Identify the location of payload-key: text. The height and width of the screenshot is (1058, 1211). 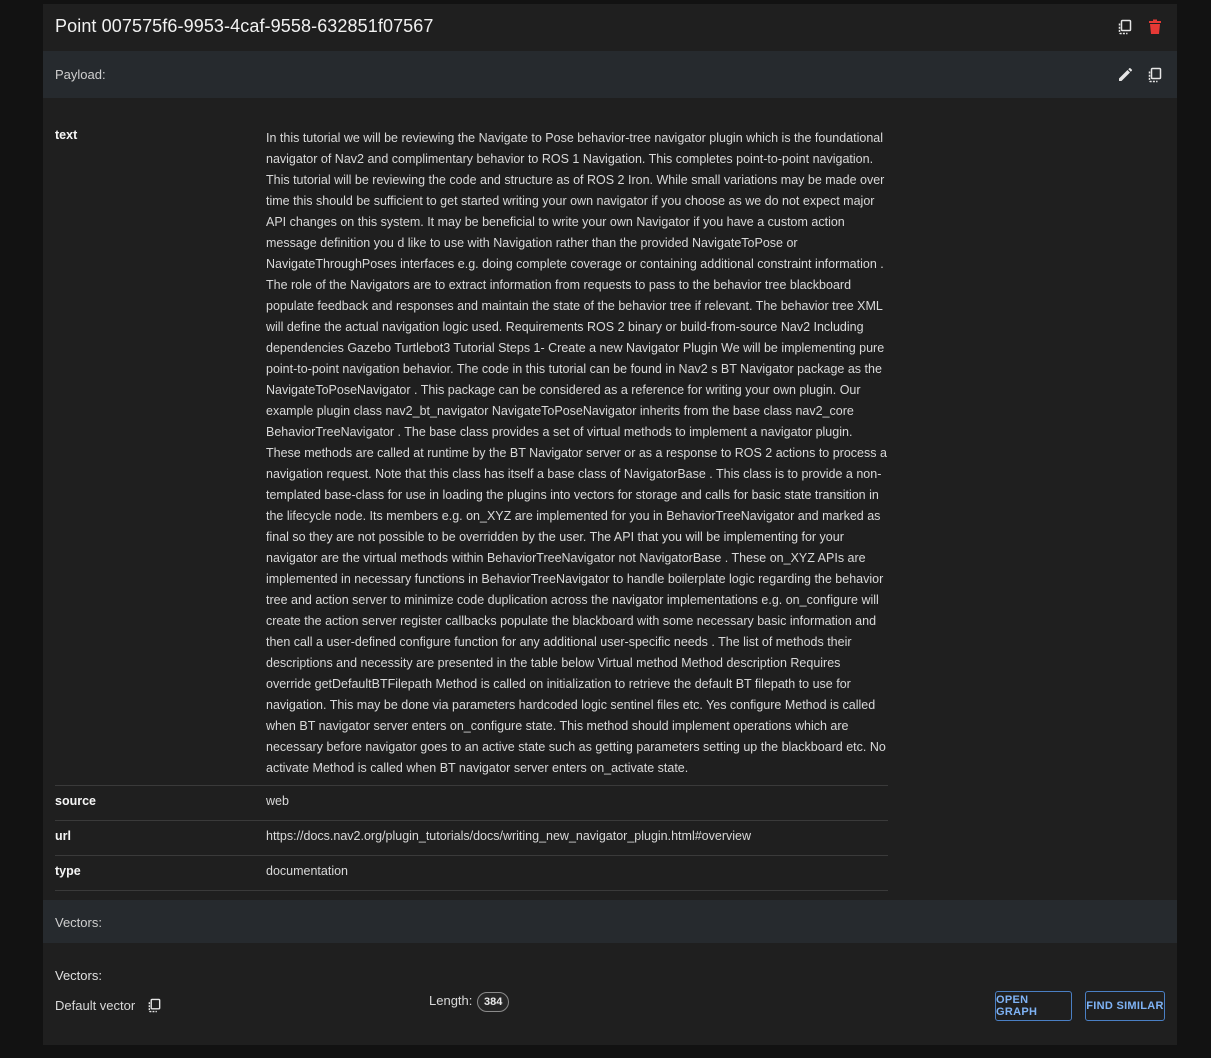
(66, 135).